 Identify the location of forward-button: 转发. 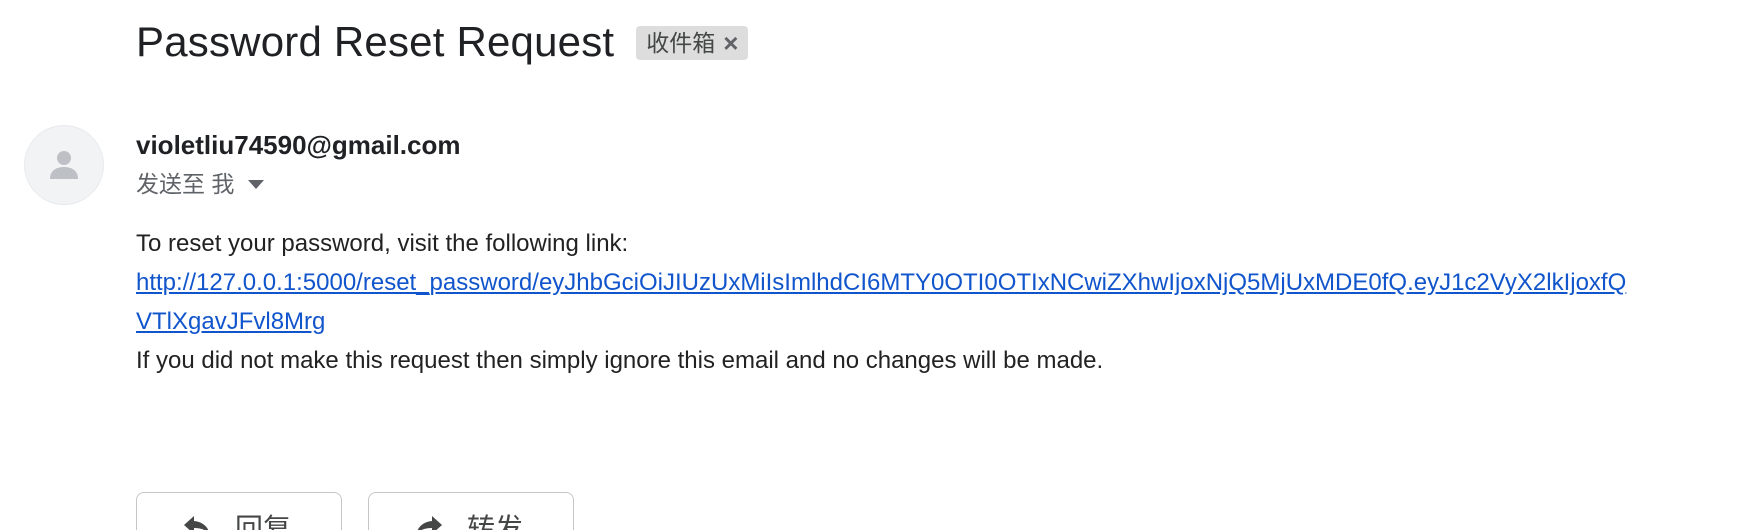
(471, 511).